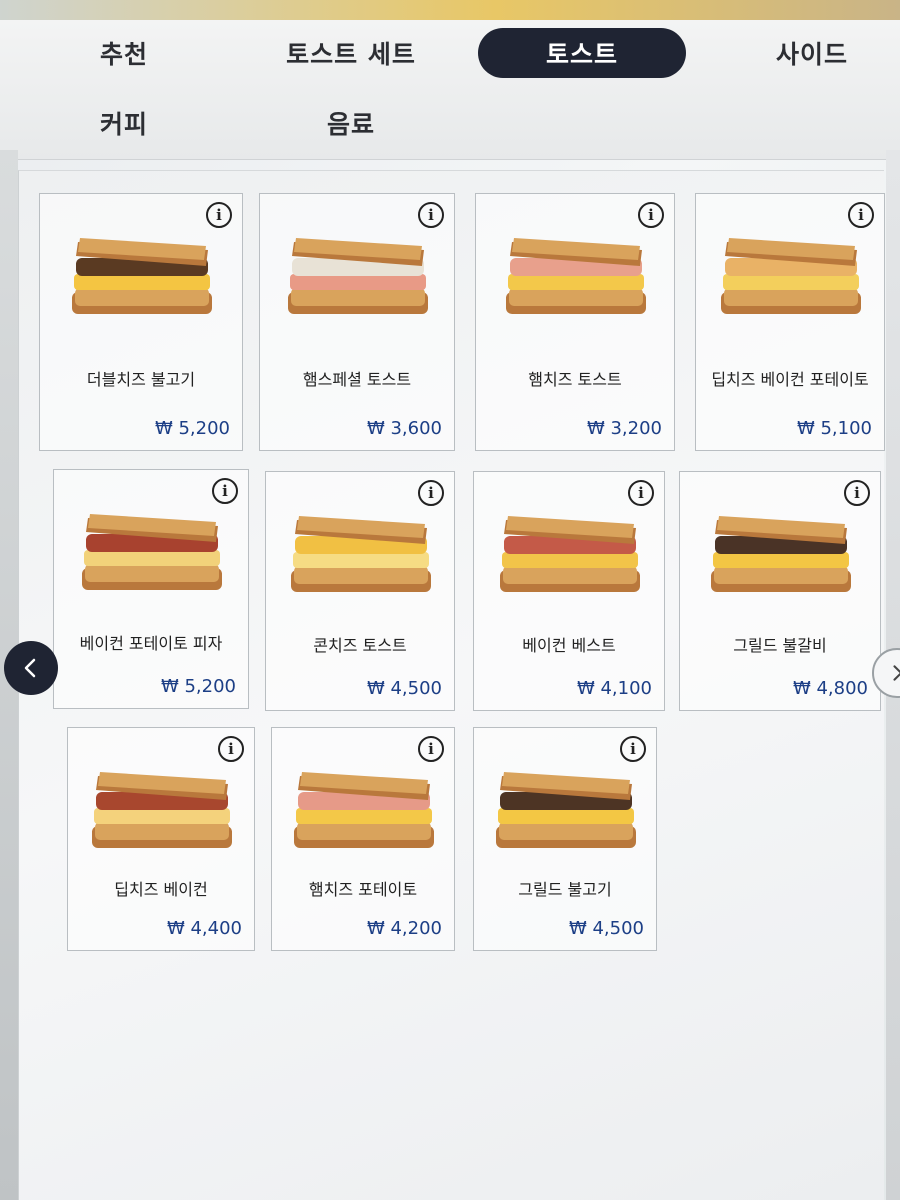 This screenshot has width=900, height=1200. I want to click on menu-item-price: ₩ 3,600, so click(404, 428).